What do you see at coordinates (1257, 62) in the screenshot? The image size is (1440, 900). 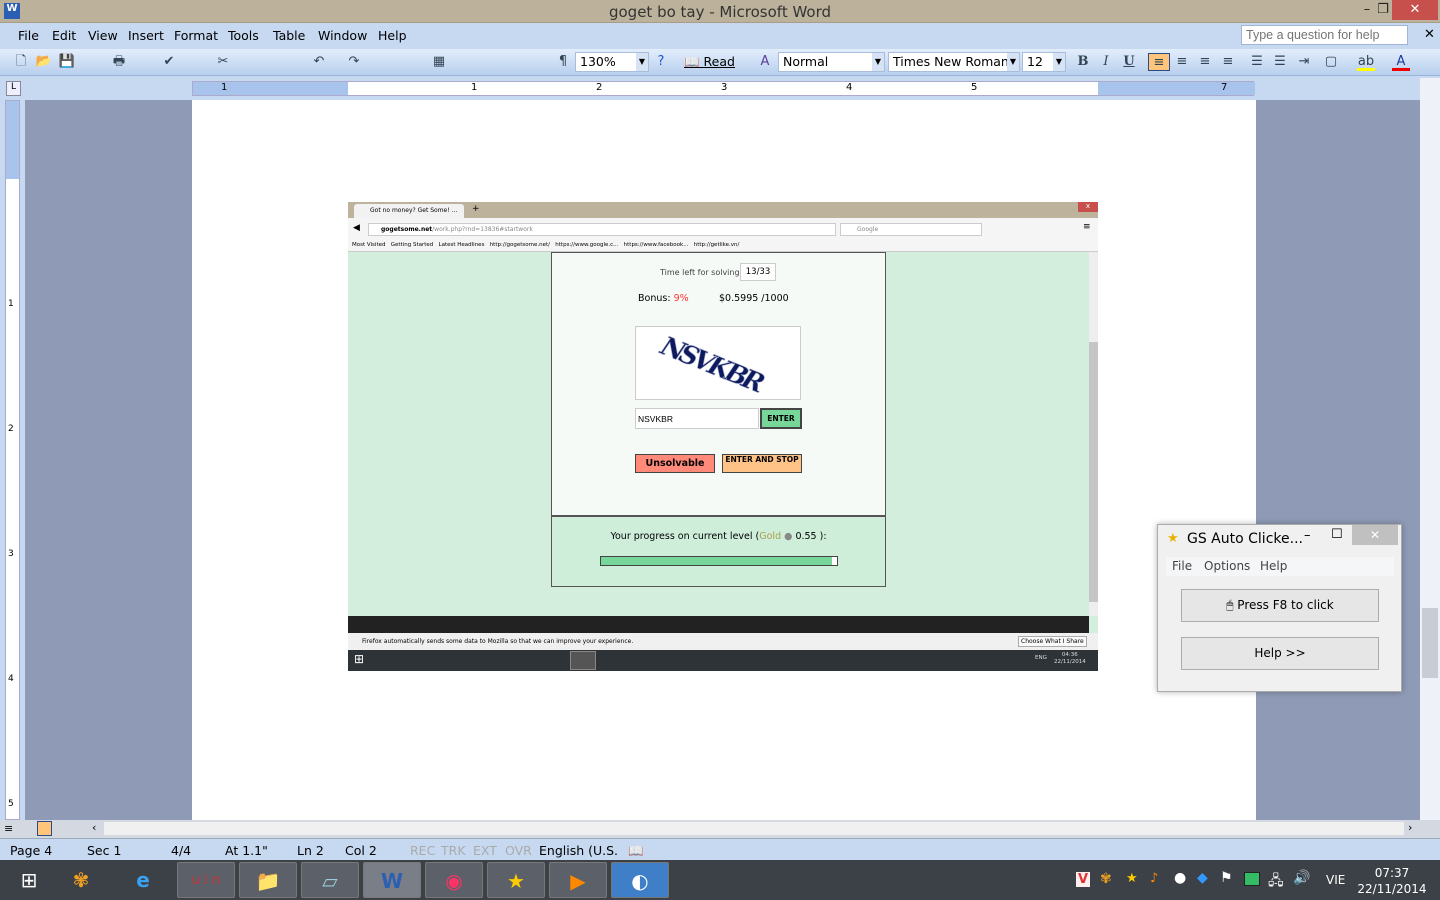 I see `numbering-icon: ☰` at bounding box center [1257, 62].